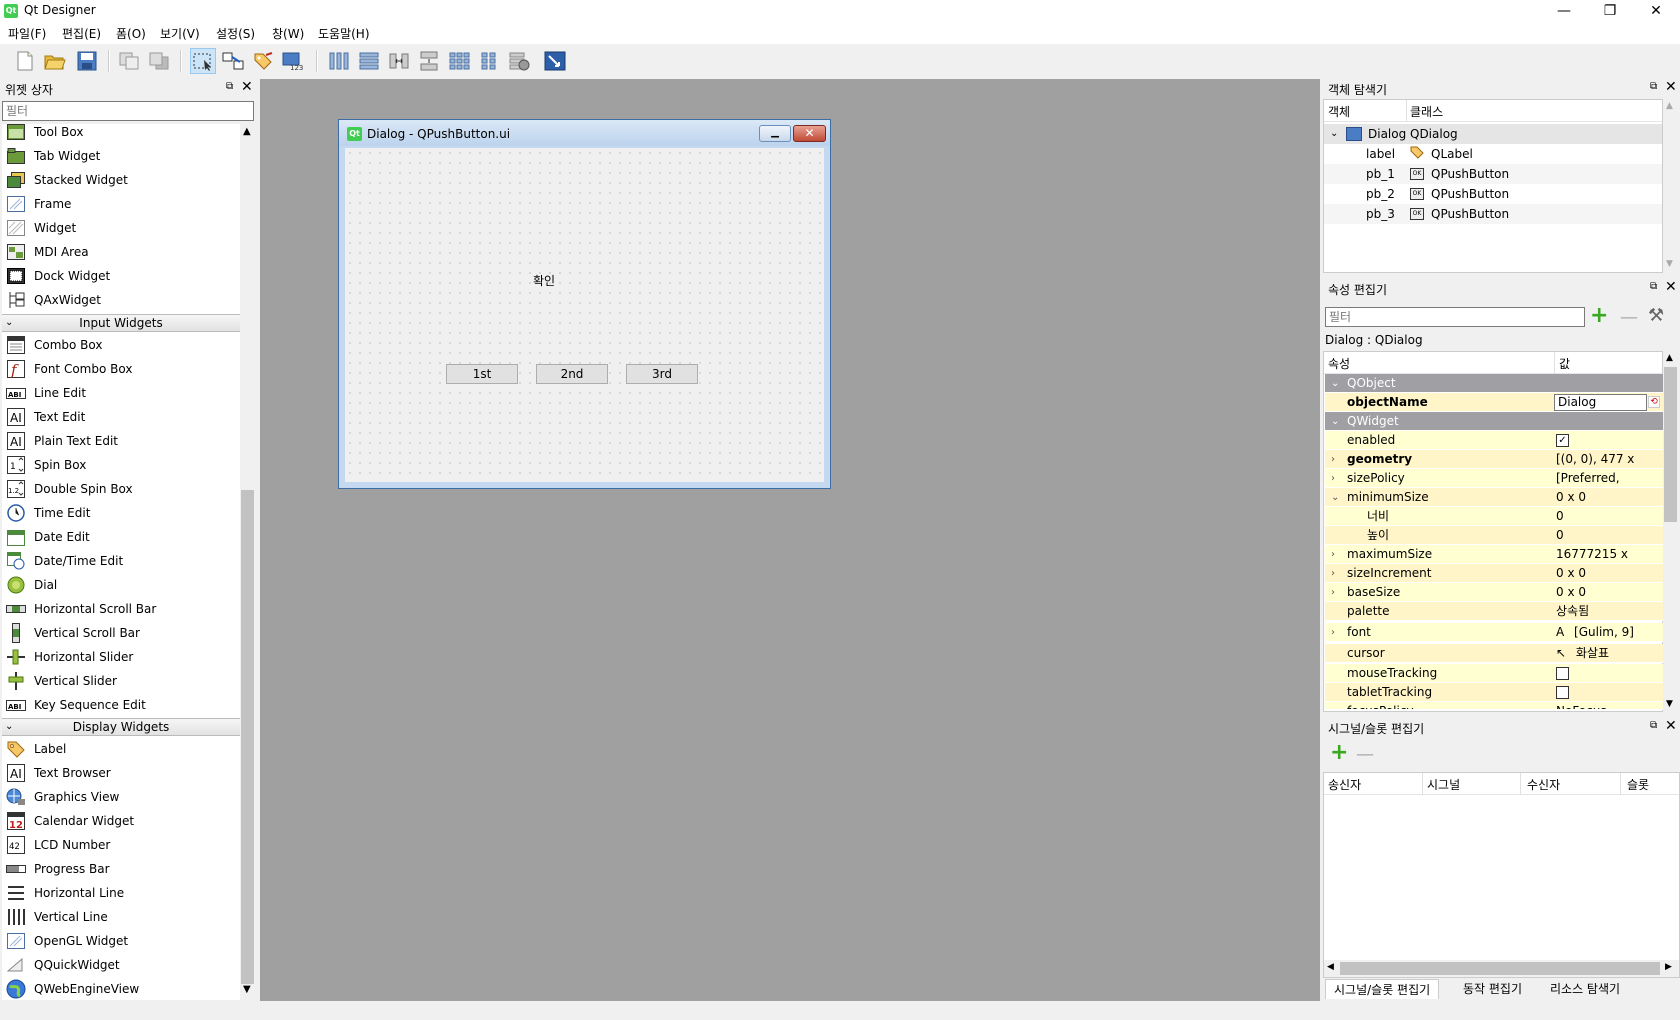  I want to click on open-file-icon, so click(55, 61).